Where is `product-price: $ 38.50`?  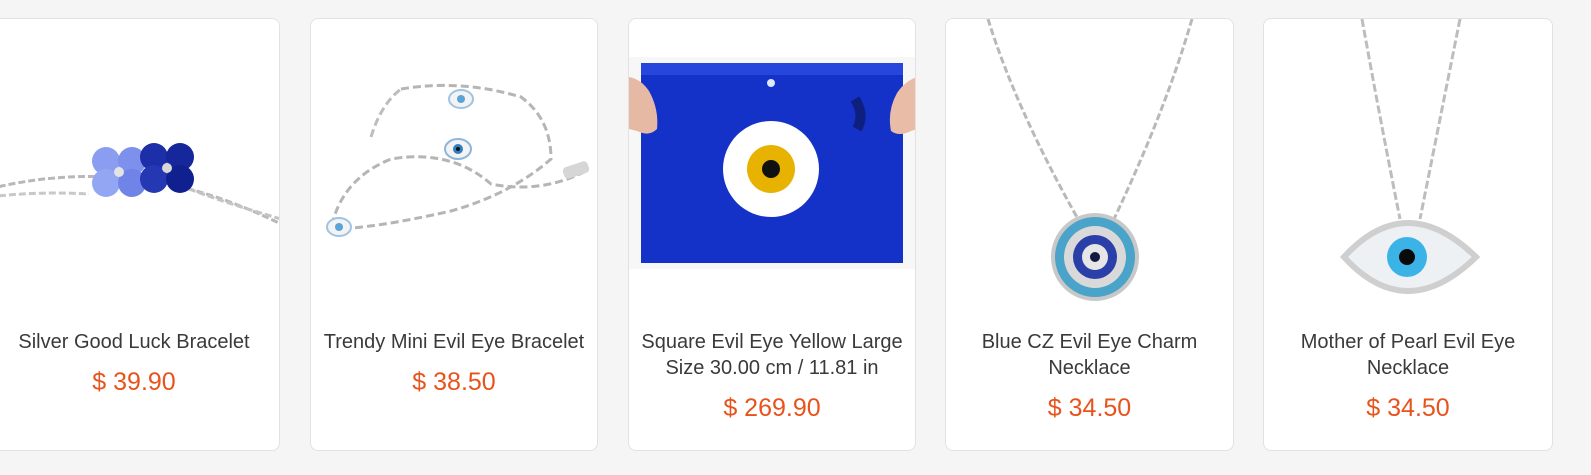 product-price: $ 38.50 is located at coordinates (454, 382).